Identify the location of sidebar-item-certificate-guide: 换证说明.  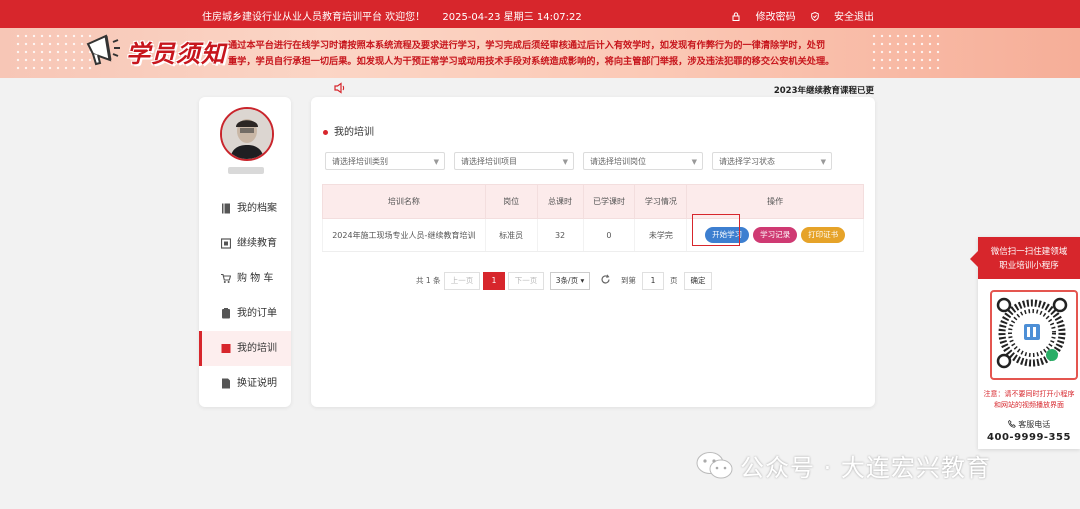
(245, 383).